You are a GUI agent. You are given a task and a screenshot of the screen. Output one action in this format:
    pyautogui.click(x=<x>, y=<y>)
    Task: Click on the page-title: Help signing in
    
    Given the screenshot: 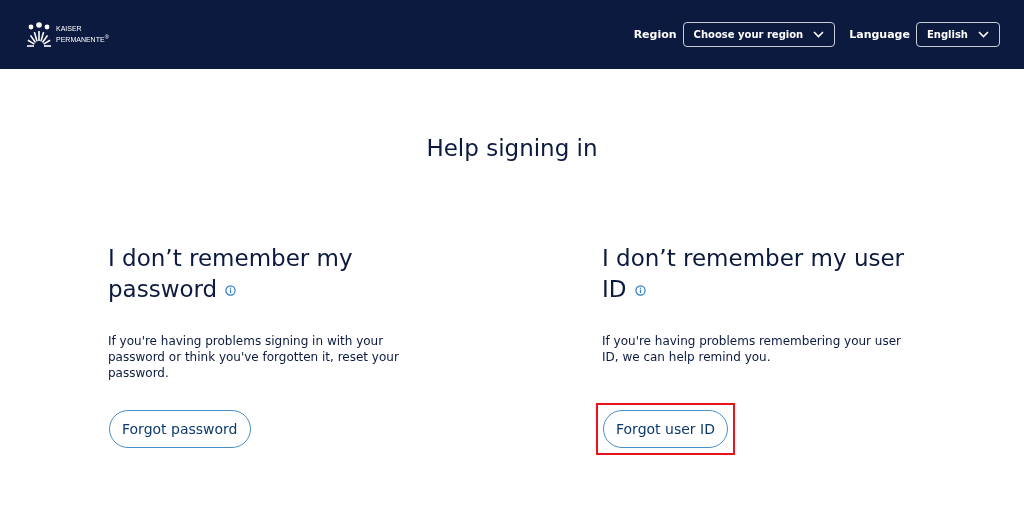 What is the action you would take?
    pyautogui.click(x=512, y=148)
    